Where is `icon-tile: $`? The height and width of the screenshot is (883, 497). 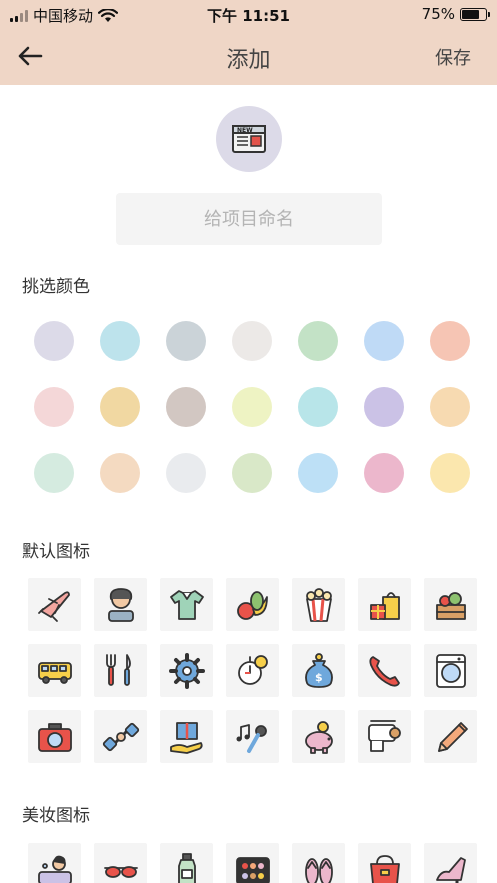
icon-tile: $ is located at coordinates (318, 670).